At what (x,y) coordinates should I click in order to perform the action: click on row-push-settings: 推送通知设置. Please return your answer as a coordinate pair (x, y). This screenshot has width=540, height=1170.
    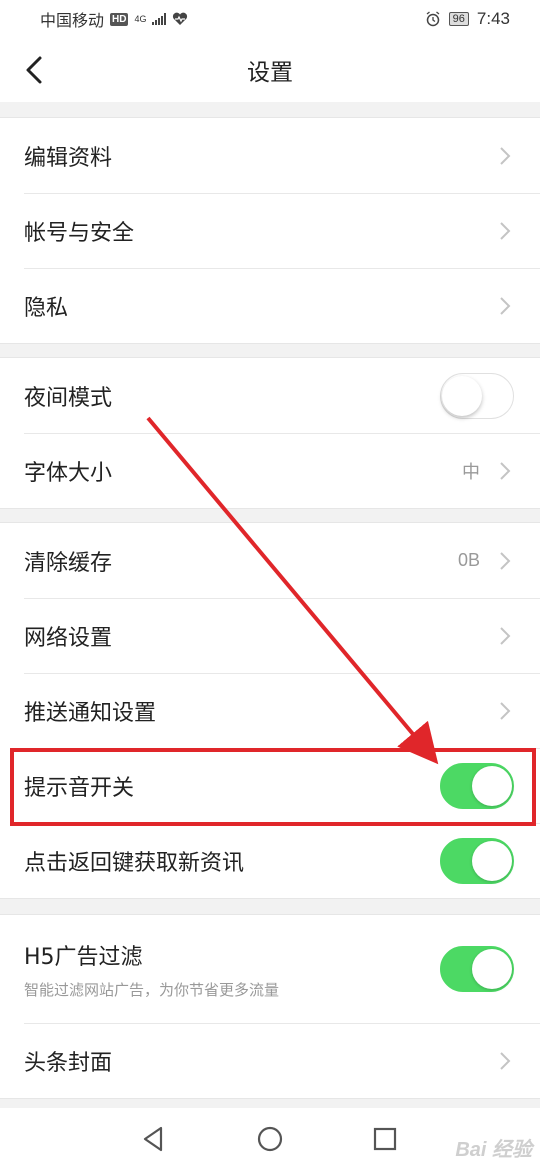
    Looking at the image, I should click on (270, 710).